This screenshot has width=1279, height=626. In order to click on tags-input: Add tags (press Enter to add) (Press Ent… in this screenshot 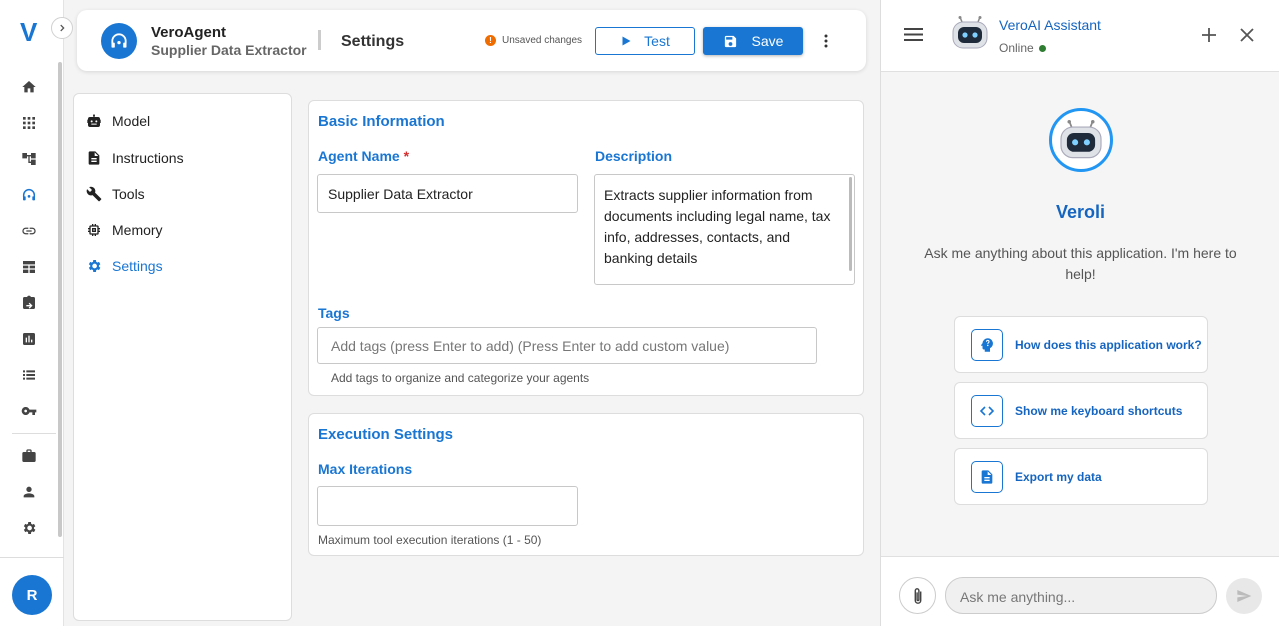, I will do `click(567, 345)`.